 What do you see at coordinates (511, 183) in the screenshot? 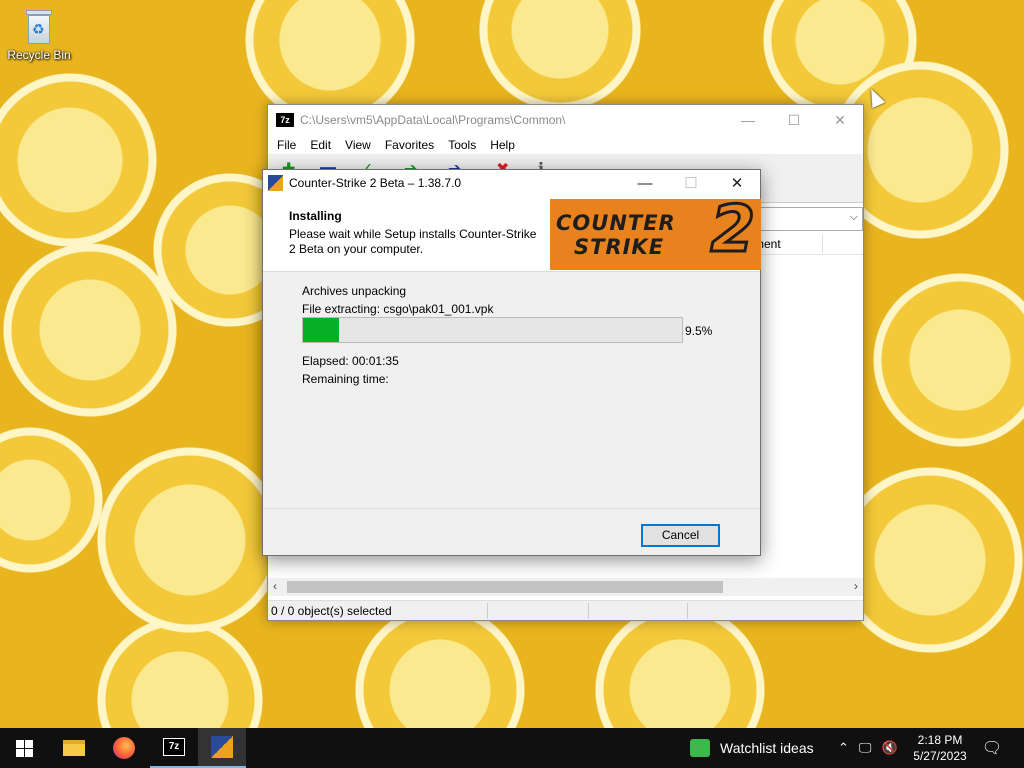
I see `setup-title-bar: Counter-Strike 2 Beta – 1.38.7.0 — ☐ ✕` at bounding box center [511, 183].